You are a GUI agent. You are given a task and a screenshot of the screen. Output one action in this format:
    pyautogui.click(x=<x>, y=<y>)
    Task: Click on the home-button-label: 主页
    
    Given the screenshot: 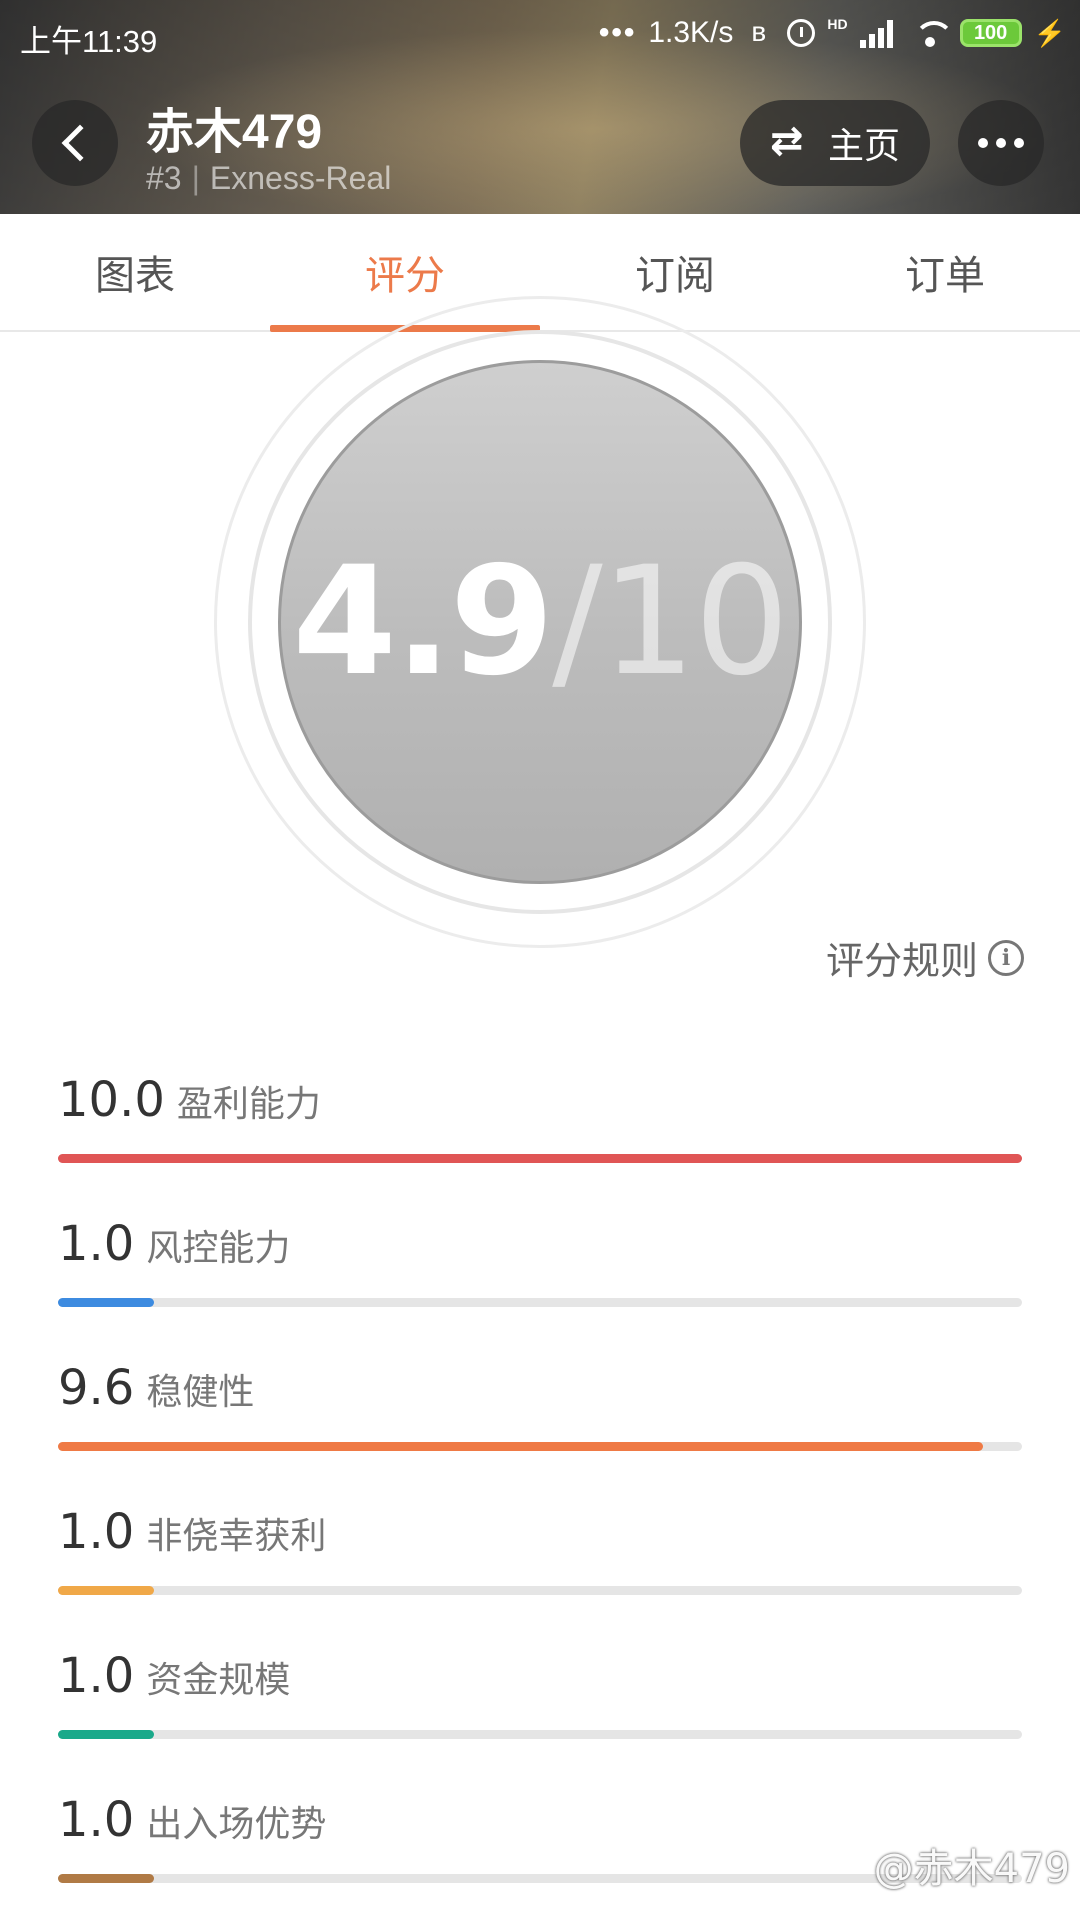 What is the action you would take?
    pyautogui.click(x=863, y=146)
    